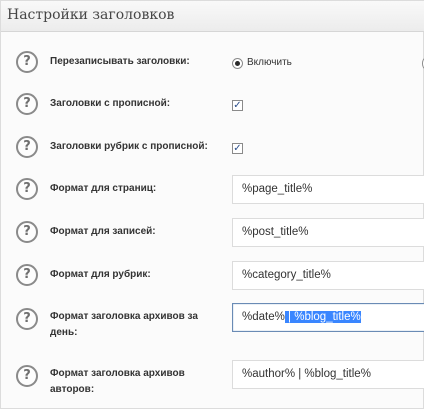 The image size is (424, 409). What do you see at coordinates (129, 146) in the screenshot?
I see `setting-label-capitalize-category-titles: Заголовки рубрик с прописной:` at bounding box center [129, 146].